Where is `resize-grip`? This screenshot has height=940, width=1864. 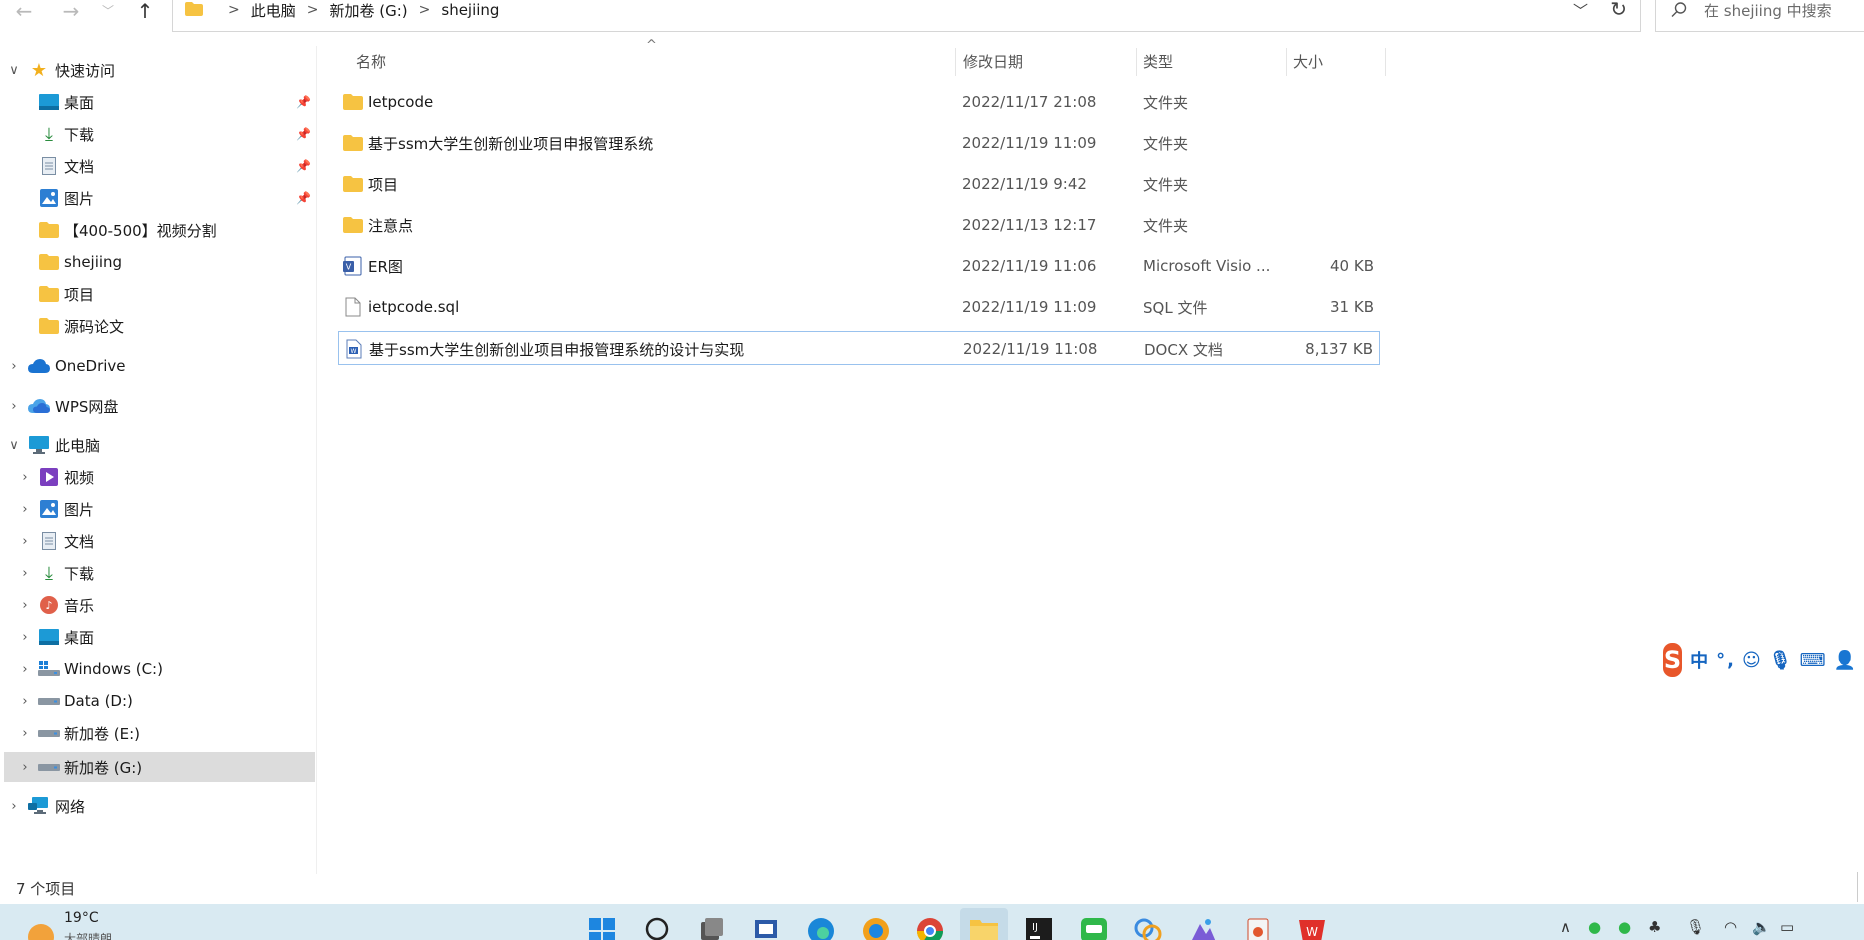
resize-grip is located at coordinates (1860, 887).